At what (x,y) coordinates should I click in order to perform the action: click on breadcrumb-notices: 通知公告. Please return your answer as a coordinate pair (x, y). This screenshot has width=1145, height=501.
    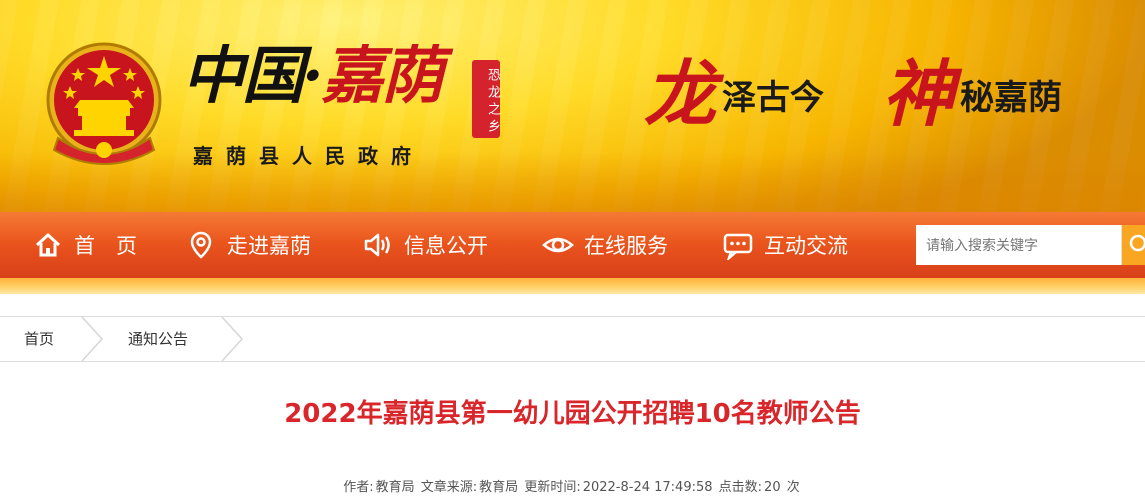
    Looking at the image, I should click on (158, 339).